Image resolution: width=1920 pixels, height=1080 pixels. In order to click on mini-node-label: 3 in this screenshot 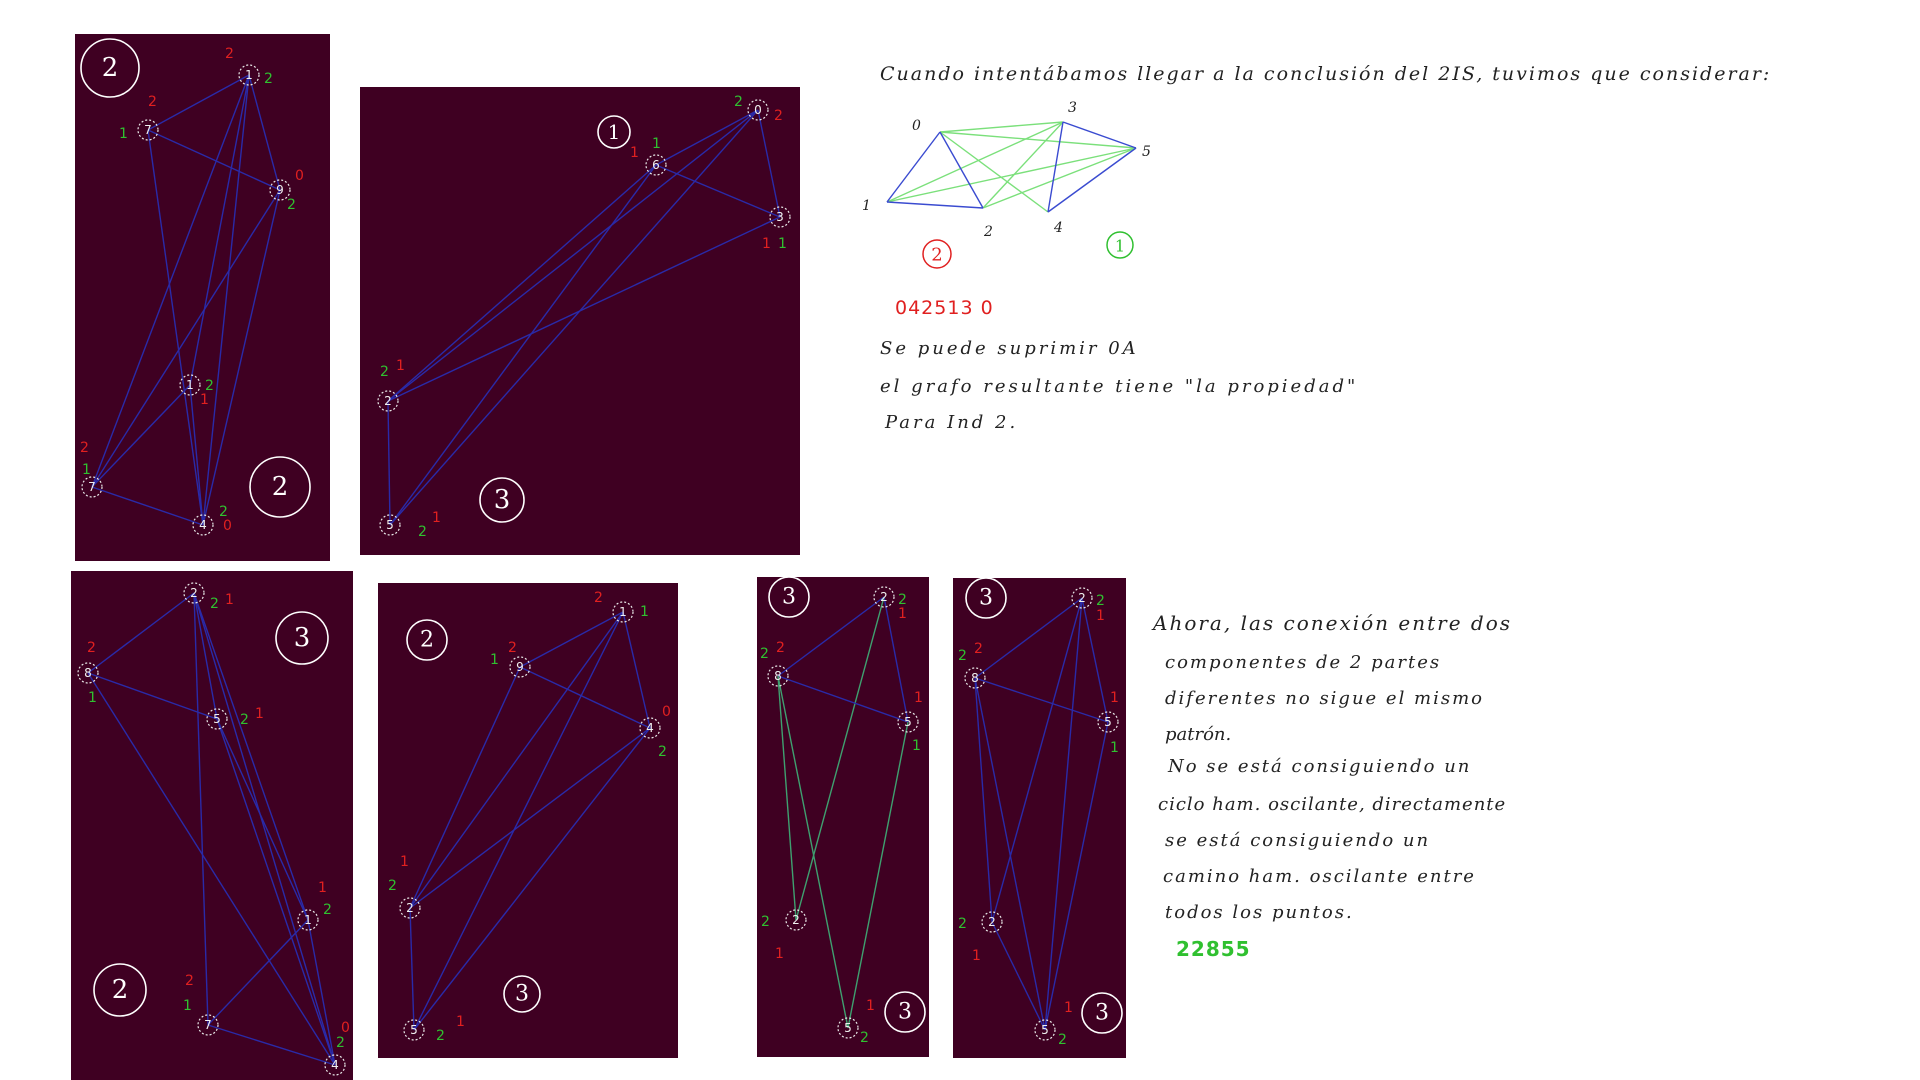, I will do `click(1072, 108)`.